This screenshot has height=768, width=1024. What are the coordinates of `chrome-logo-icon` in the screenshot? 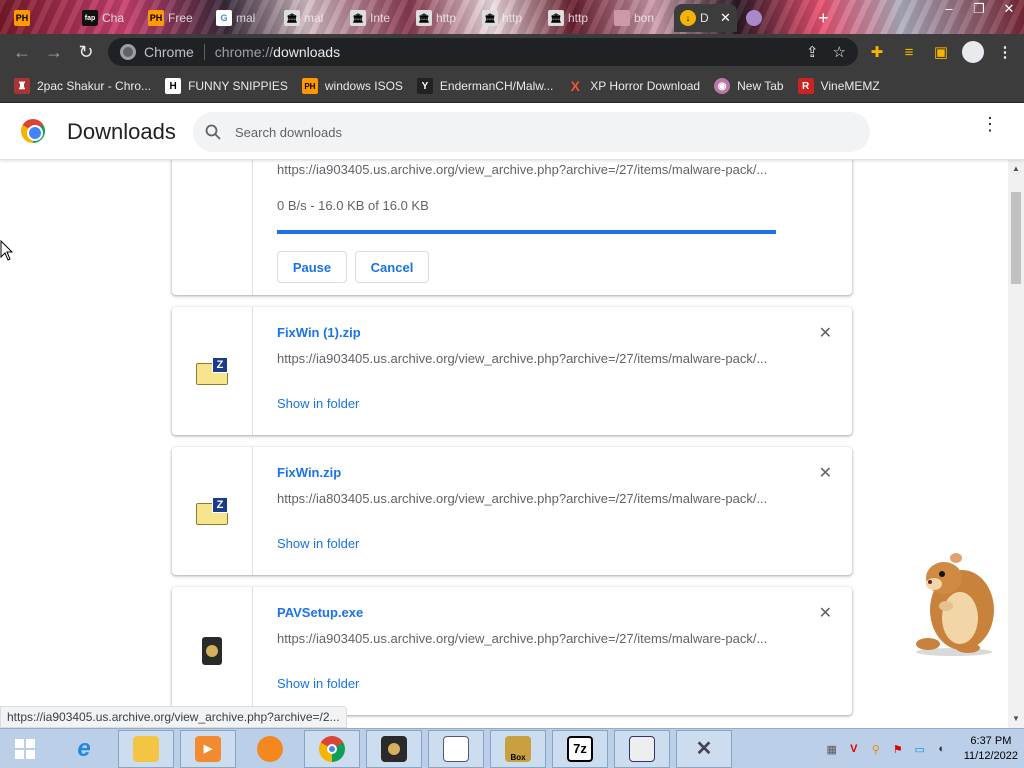 It's located at (33, 131).